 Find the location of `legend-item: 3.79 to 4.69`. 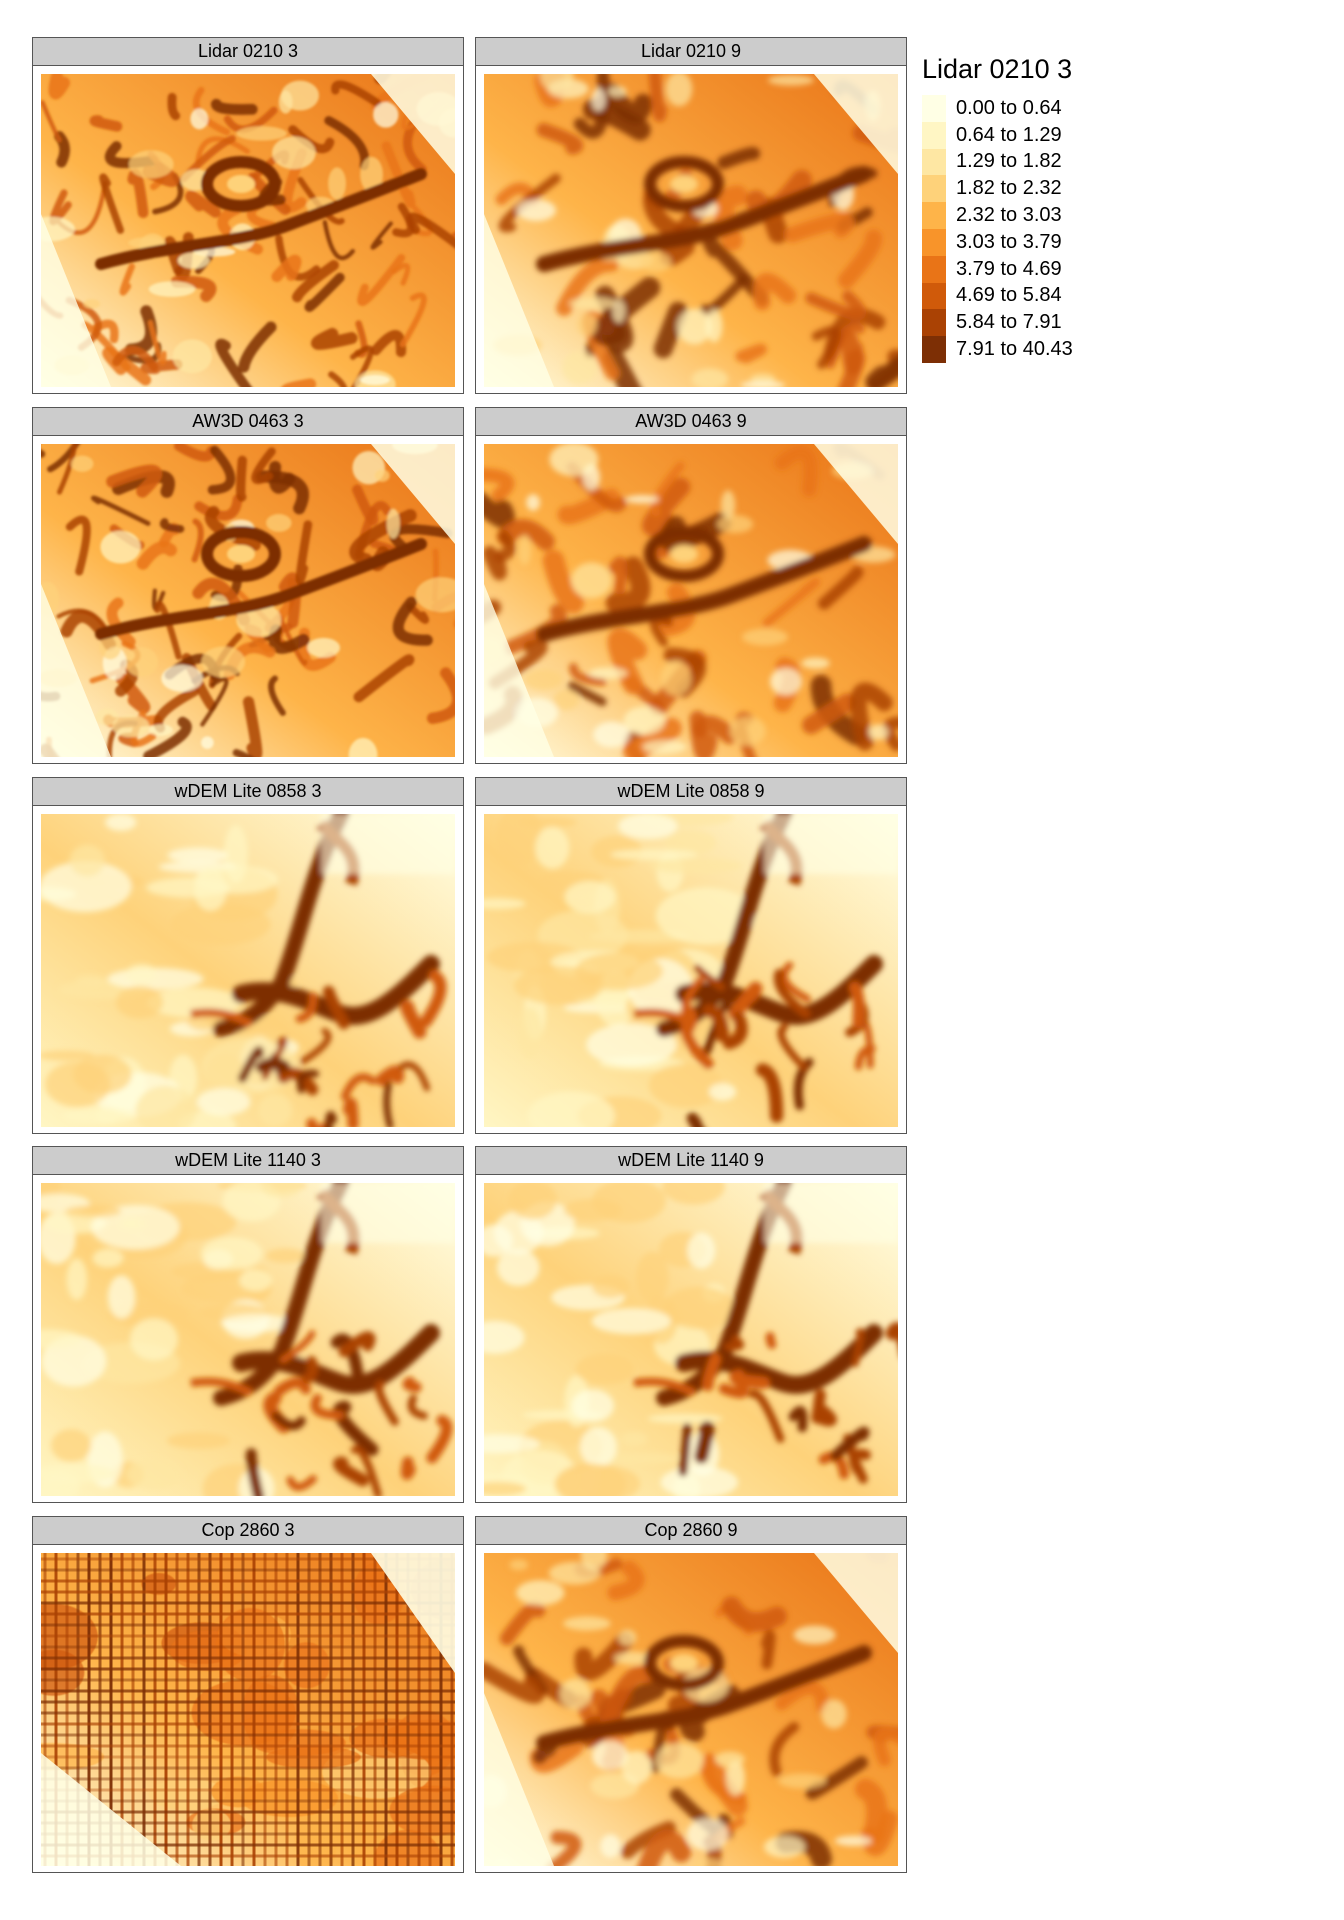

legend-item: 3.79 to 4.69 is located at coordinates (997, 269).